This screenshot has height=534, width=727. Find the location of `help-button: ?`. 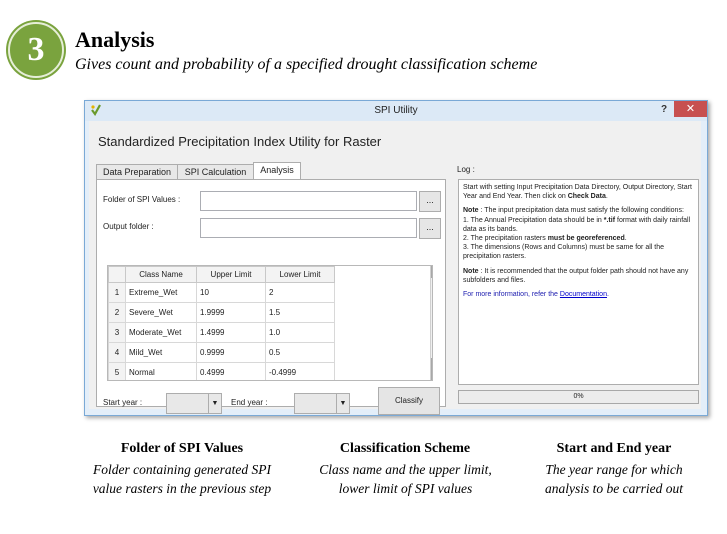

help-button: ? is located at coordinates (664, 110).